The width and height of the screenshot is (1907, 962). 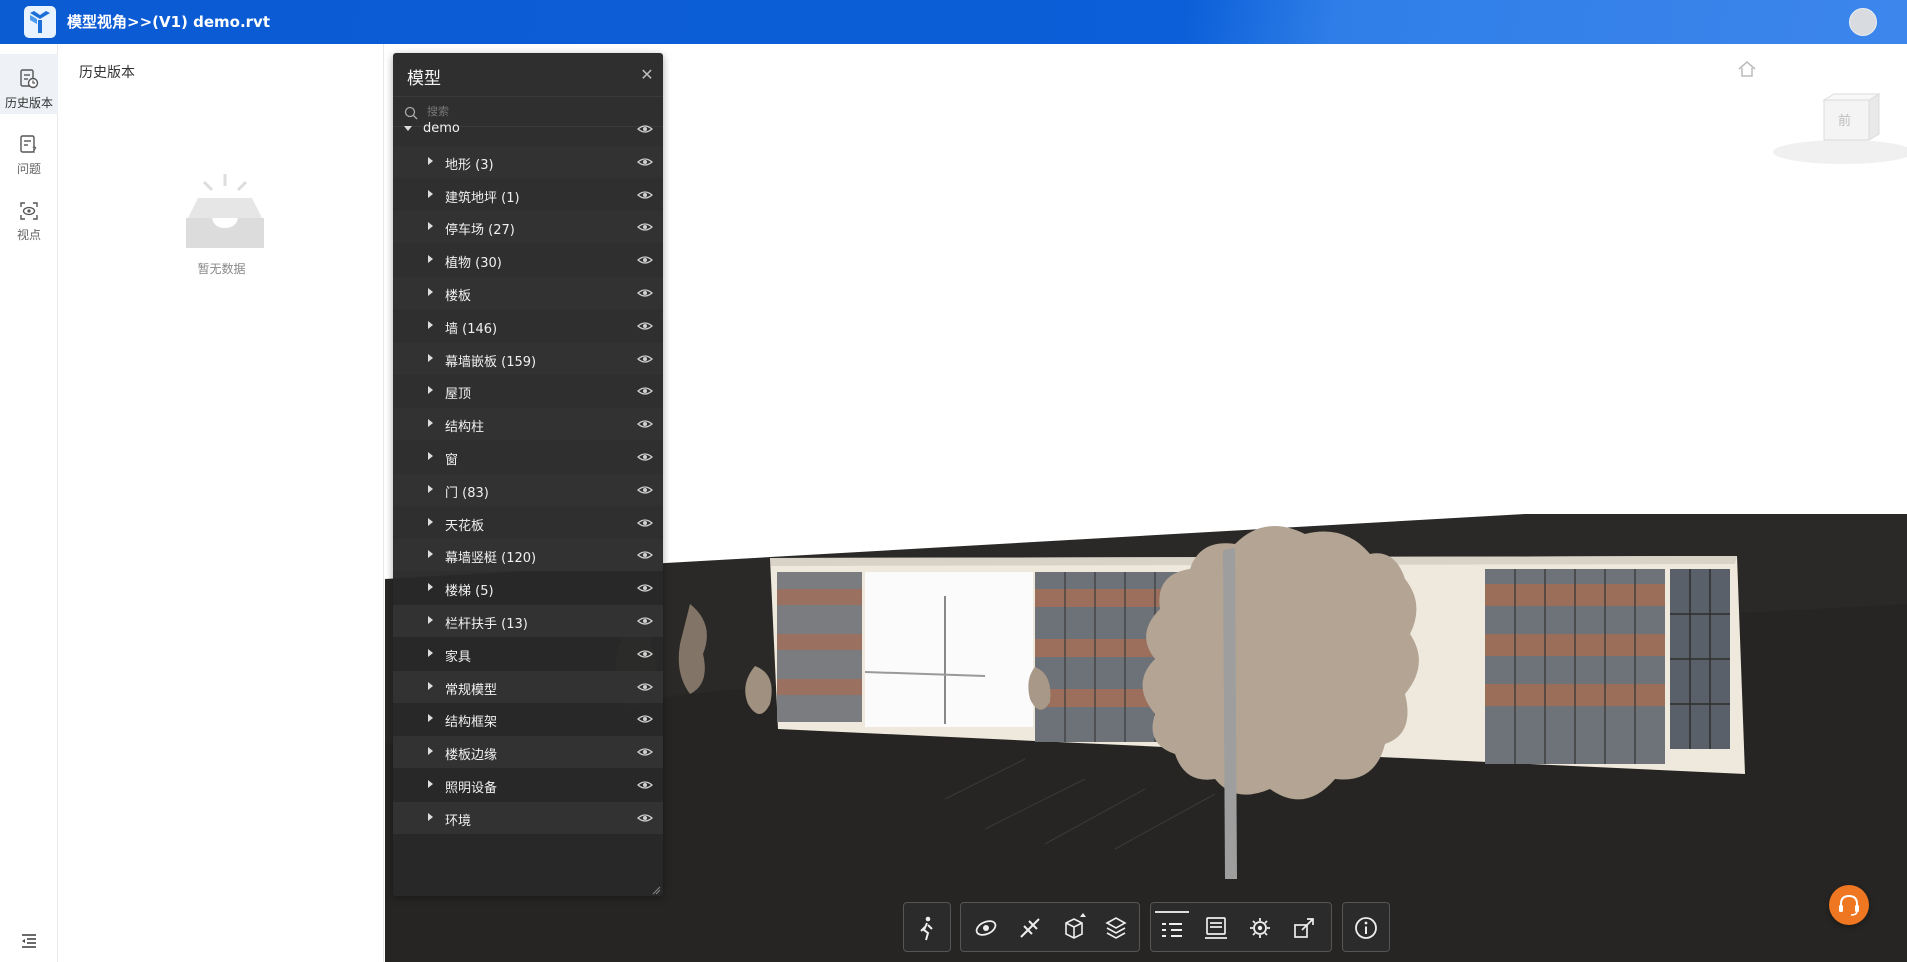 I want to click on toolbar-group-info, so click(x=1366, y=927).